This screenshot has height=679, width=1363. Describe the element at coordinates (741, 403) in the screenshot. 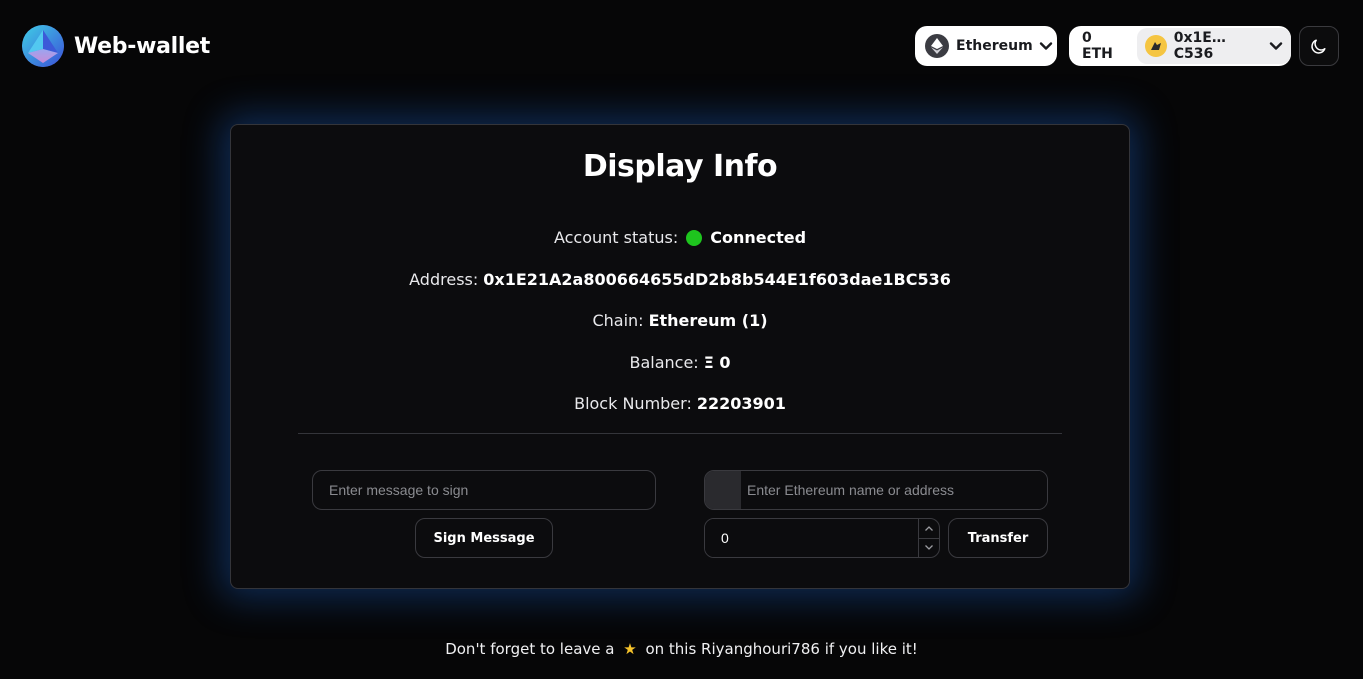

I see `block-number-value: 22203901` at that location.